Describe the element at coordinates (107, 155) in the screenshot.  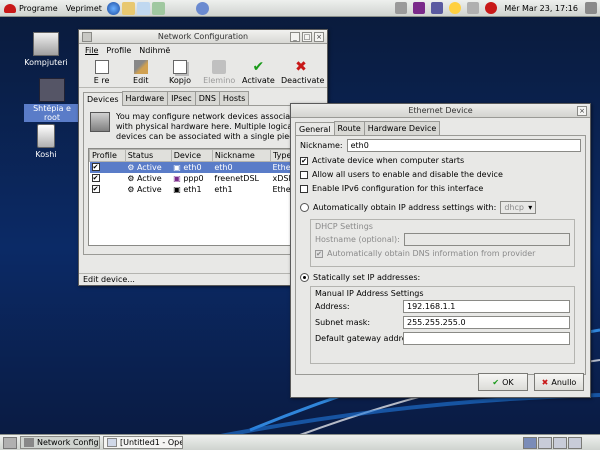
I see `col-profile: Profile` at that location.